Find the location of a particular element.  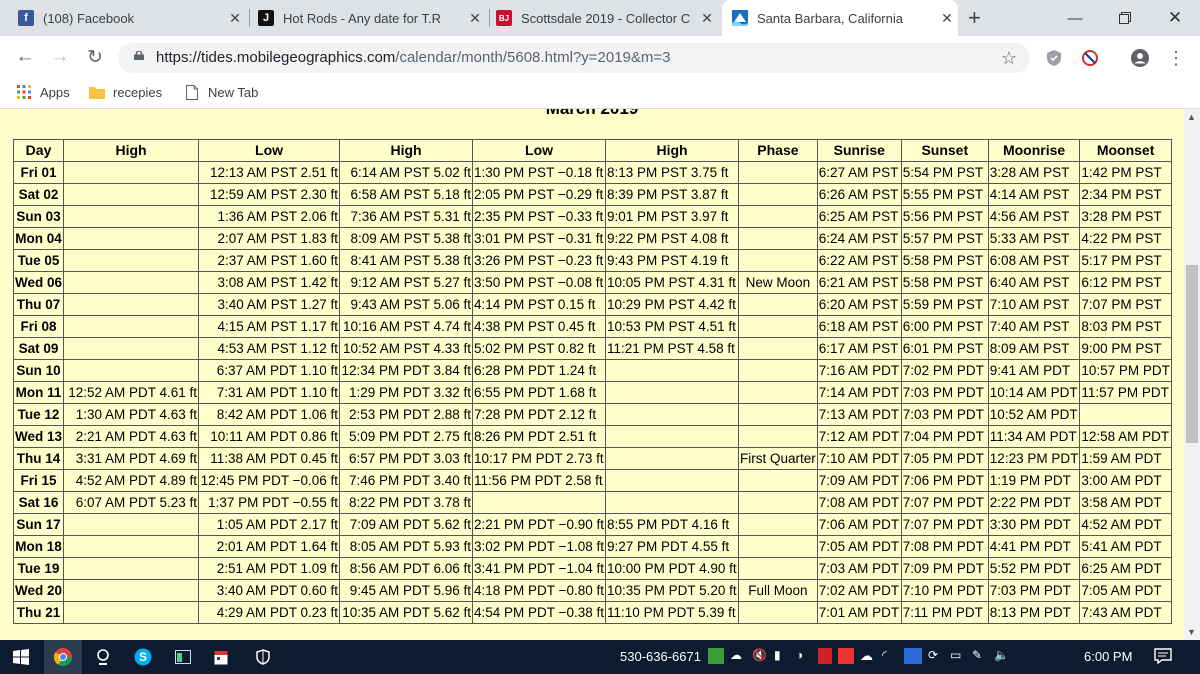

cell-high-2: 8:41 AM PST 5.38 ft is located at coordinates (406, 260).